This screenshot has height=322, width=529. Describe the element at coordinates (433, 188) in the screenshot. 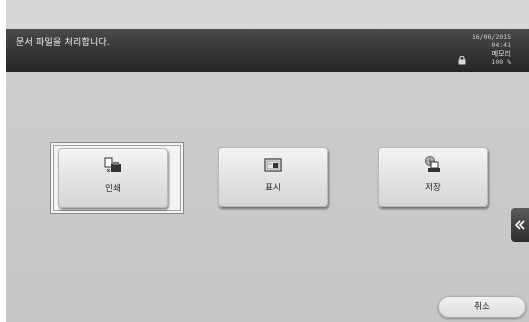

I see `save-label: 저장` at that location.